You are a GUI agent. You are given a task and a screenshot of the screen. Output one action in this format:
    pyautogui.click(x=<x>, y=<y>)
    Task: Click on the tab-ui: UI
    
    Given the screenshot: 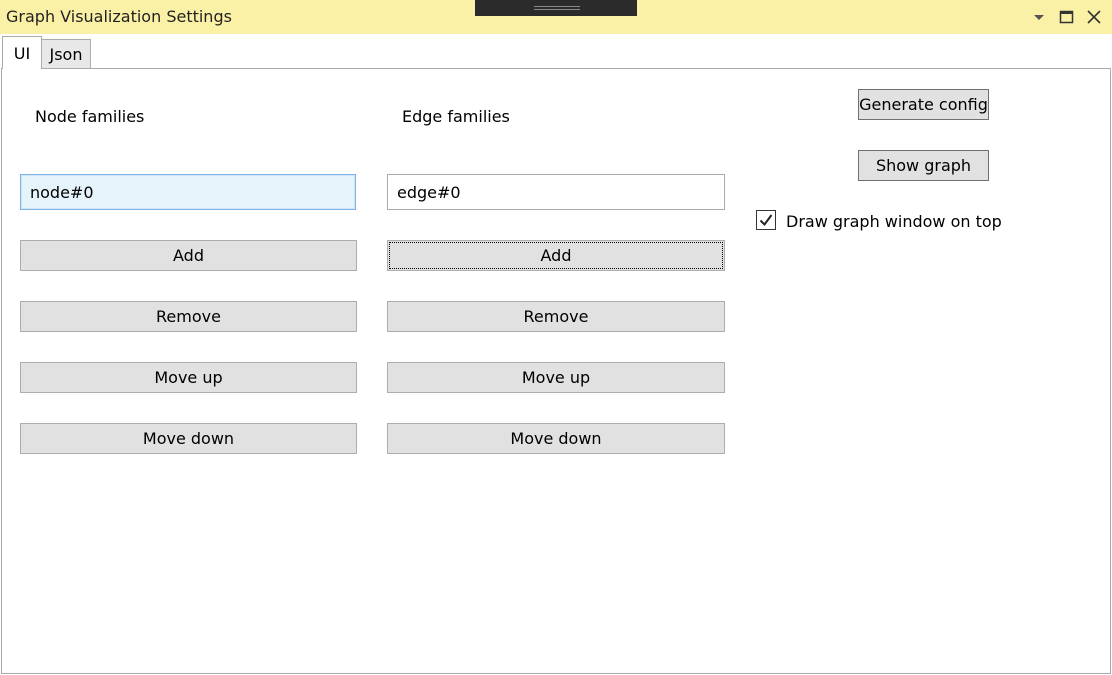 What is the action you would take?
    pyautogui.click(x=22, y=52)
    